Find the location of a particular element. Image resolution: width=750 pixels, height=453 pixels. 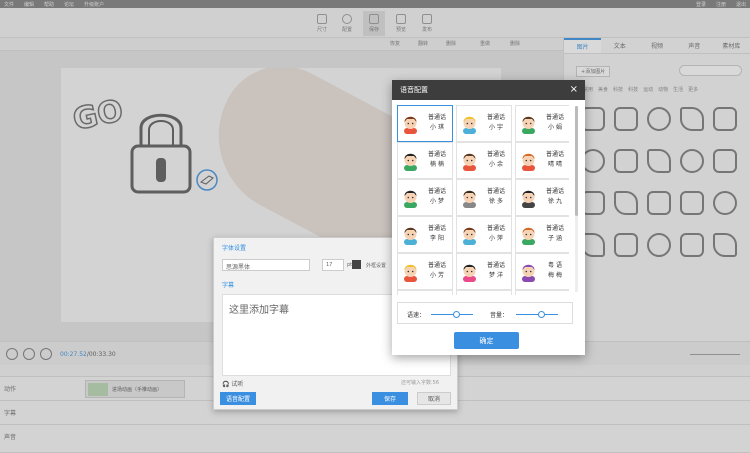

voice-card: 粤 语梅 梅 is located at coordinates (542, 271).